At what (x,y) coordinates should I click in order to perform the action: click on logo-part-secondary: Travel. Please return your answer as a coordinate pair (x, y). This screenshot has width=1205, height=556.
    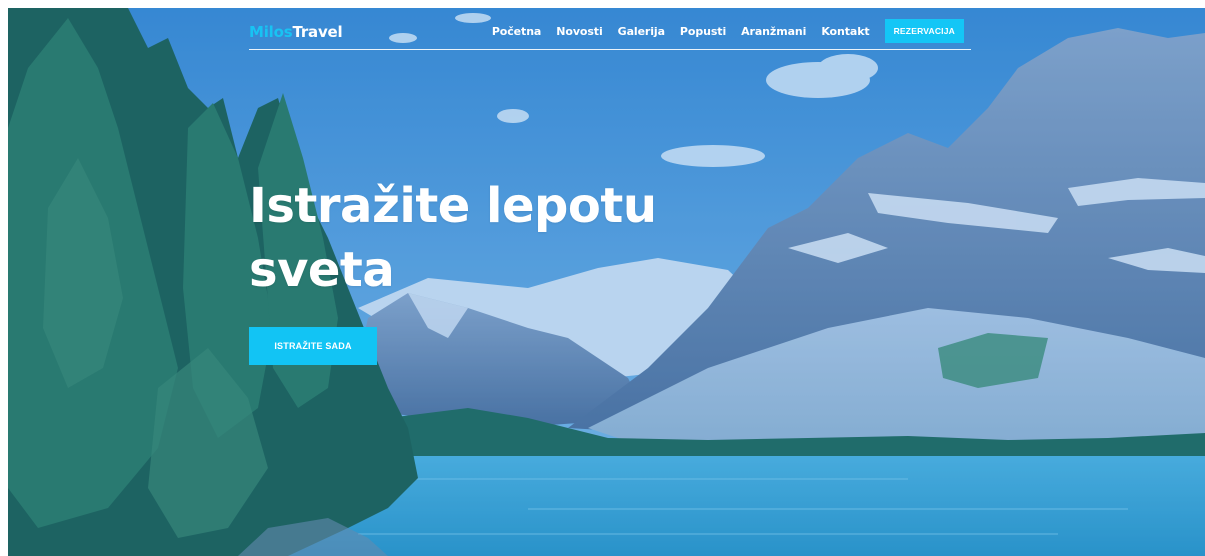
    Looking at the image, I should click on (317, 32).